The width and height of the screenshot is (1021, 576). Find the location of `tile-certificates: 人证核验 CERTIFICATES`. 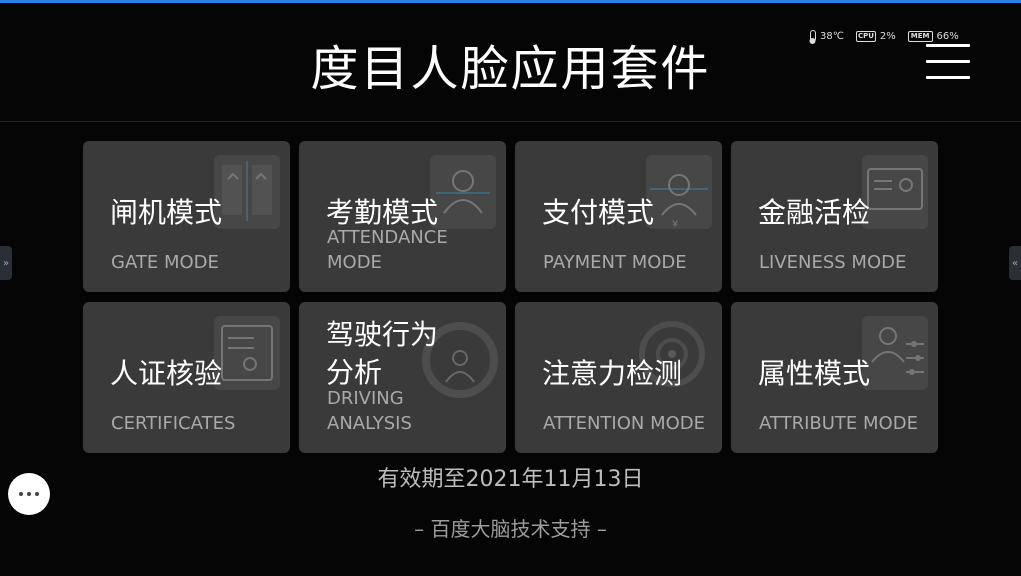

tile-certificates: 人证核验 CERTIFICATES is located at coordinates (186, 377).